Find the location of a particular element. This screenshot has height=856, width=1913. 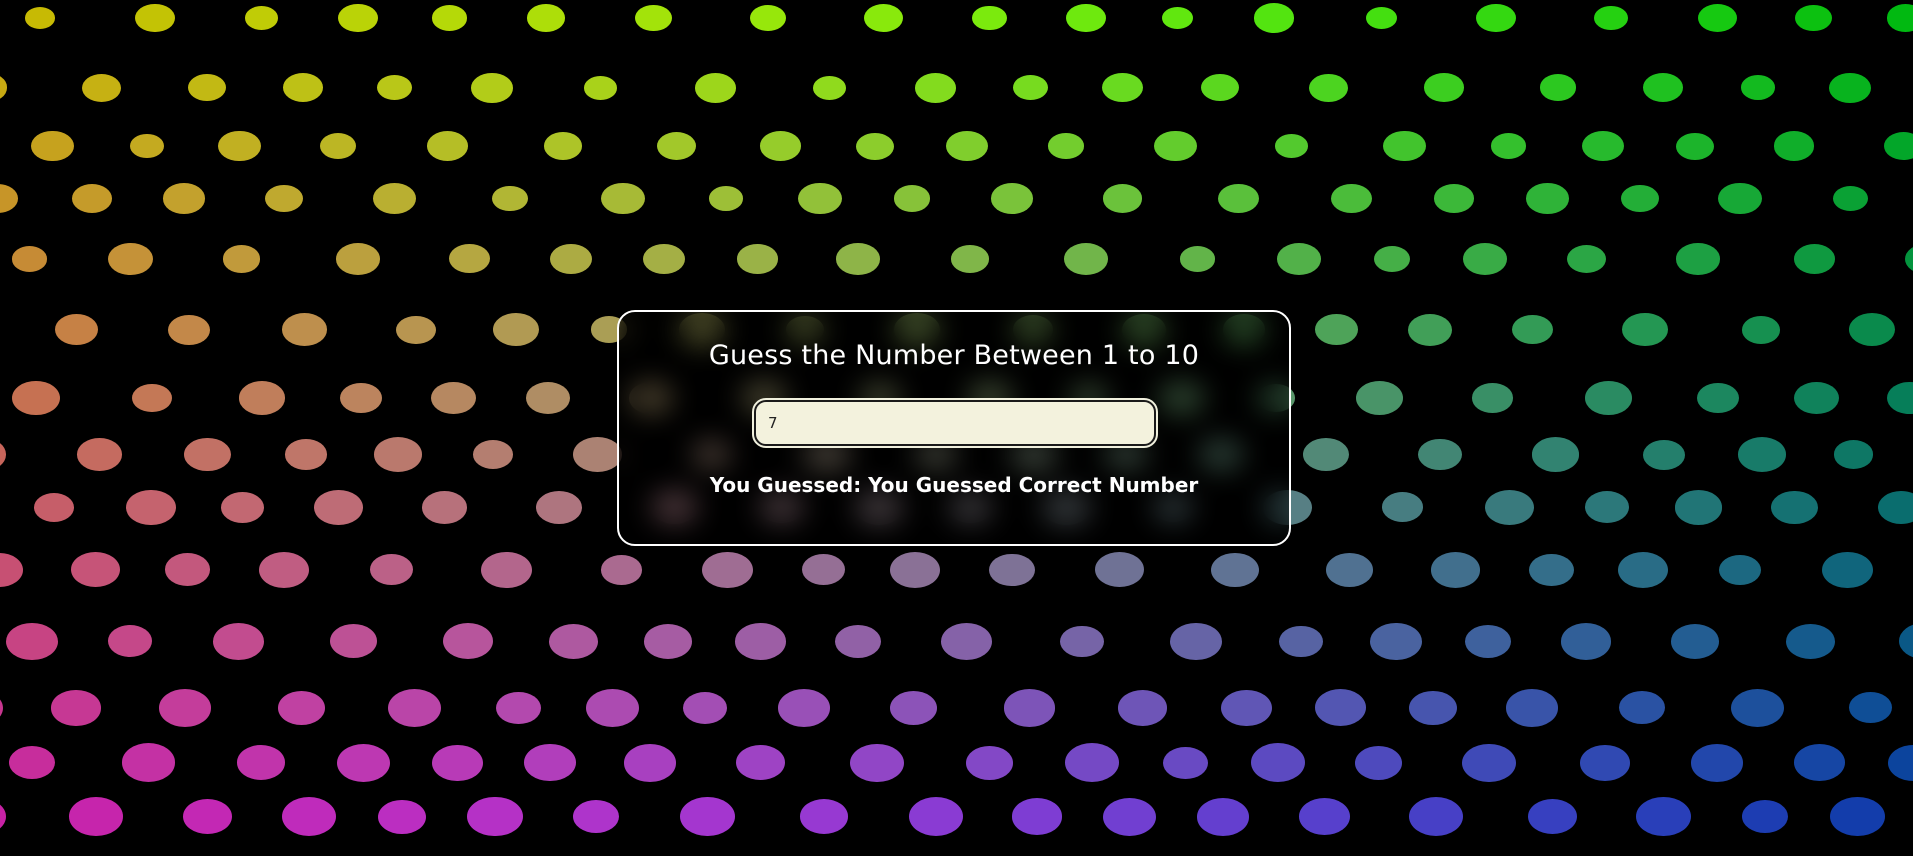

result-message: You Guessed: You Guessed Correct Number is located at coordinates (954, 485).